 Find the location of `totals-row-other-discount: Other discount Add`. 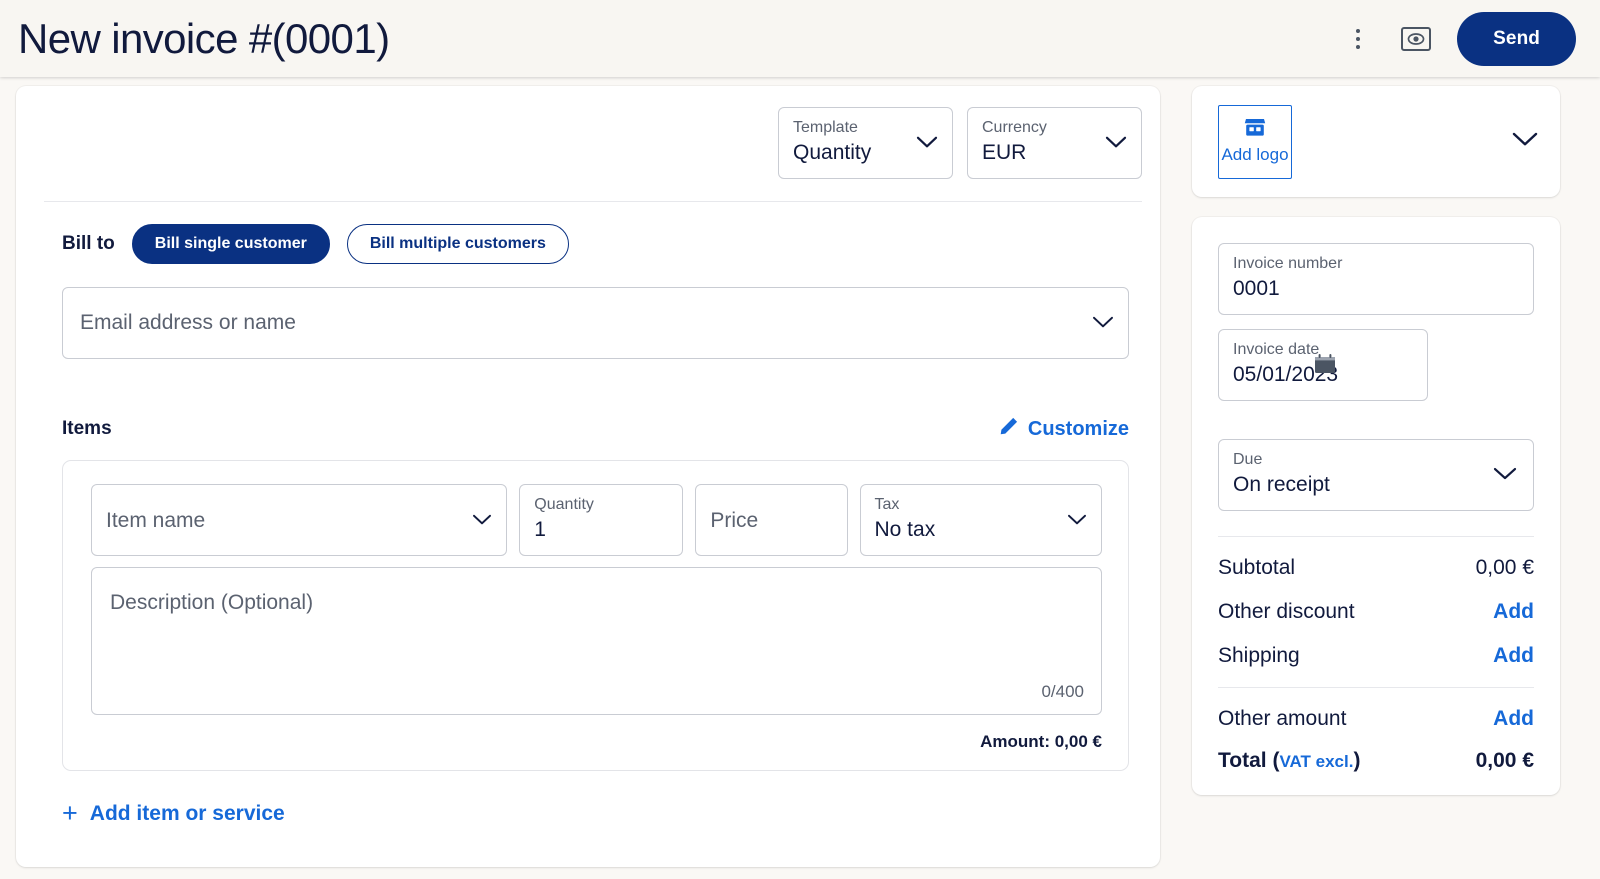

totals-row-other-discount: Other discount Add is located at coordinates (1376, 603).